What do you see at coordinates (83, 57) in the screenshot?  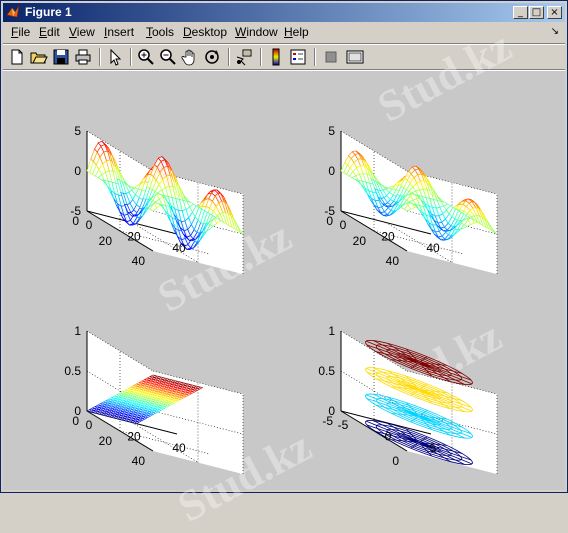 I see `print-icon` at bounding box center [83, 57].